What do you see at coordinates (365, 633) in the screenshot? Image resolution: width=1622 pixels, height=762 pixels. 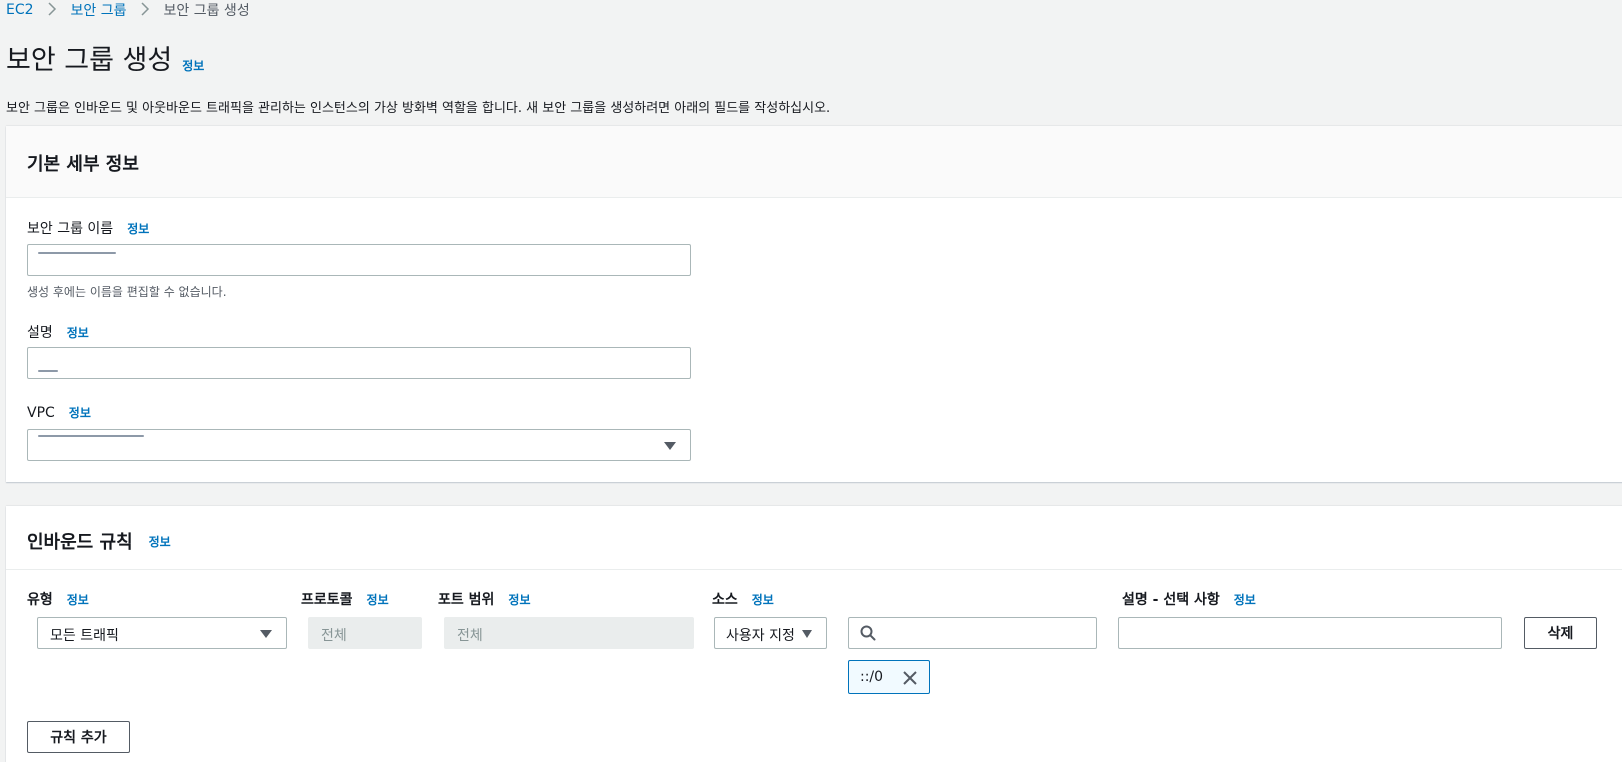 I see `rule-protocol-field: 전체` at bounding box center [365, 633].